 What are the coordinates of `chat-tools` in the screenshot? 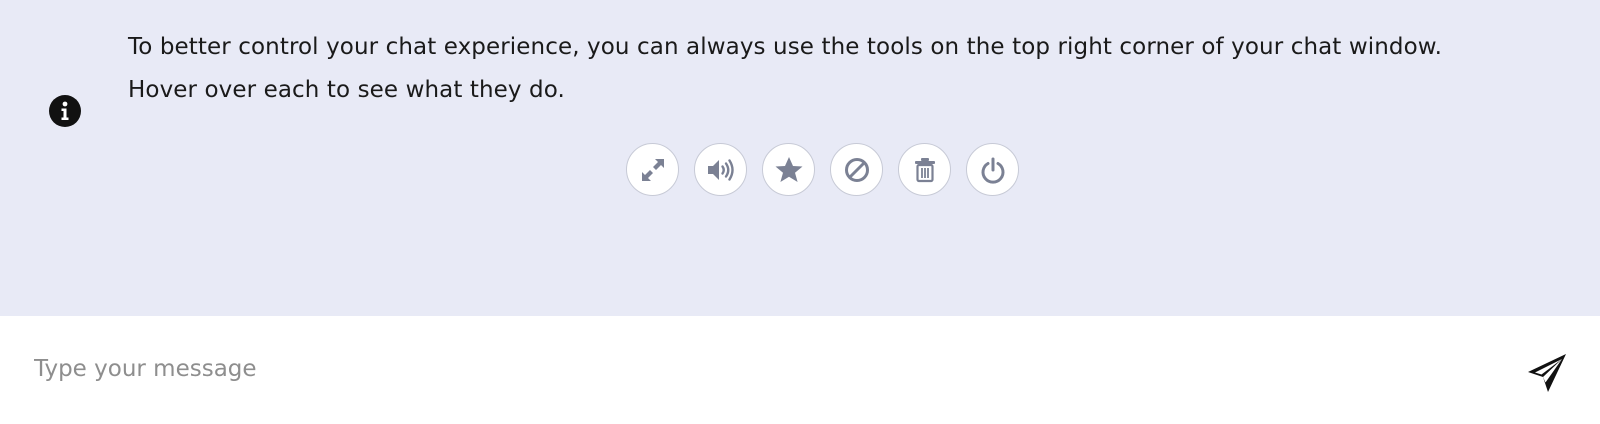 It's located at (822, 171).